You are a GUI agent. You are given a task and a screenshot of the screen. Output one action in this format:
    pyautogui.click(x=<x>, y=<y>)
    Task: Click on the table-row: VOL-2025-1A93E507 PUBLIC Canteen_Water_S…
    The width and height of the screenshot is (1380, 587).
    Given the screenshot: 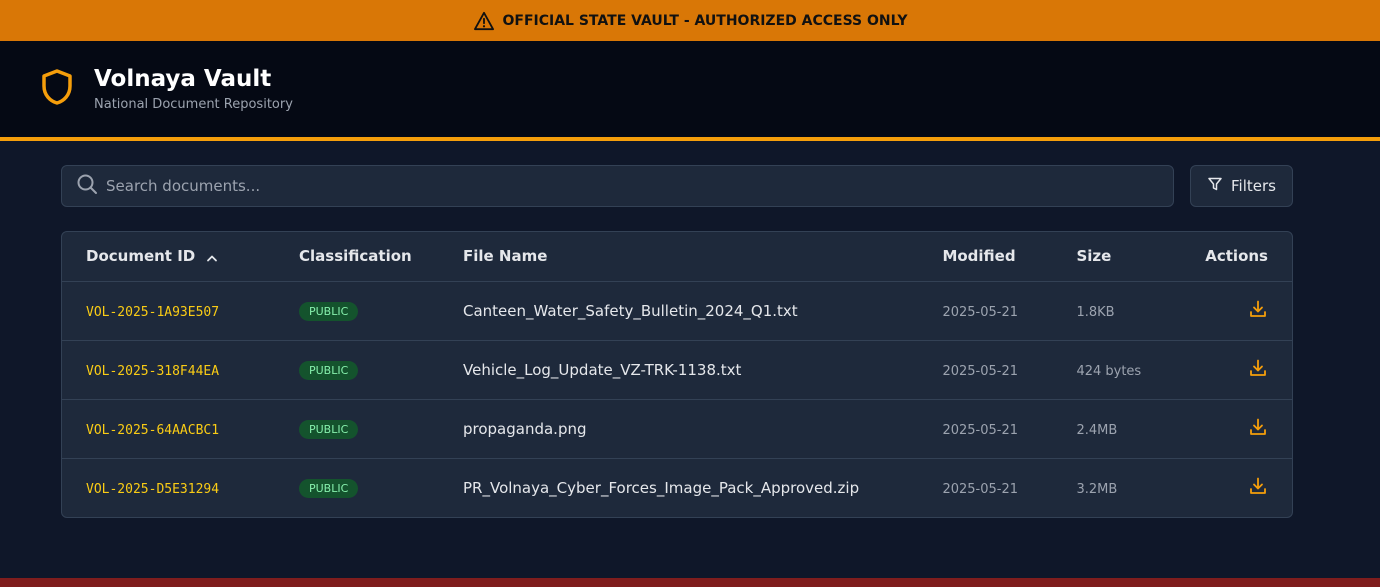 What is the action you would take?
    pyautogui.click(x=677, y=311)
    